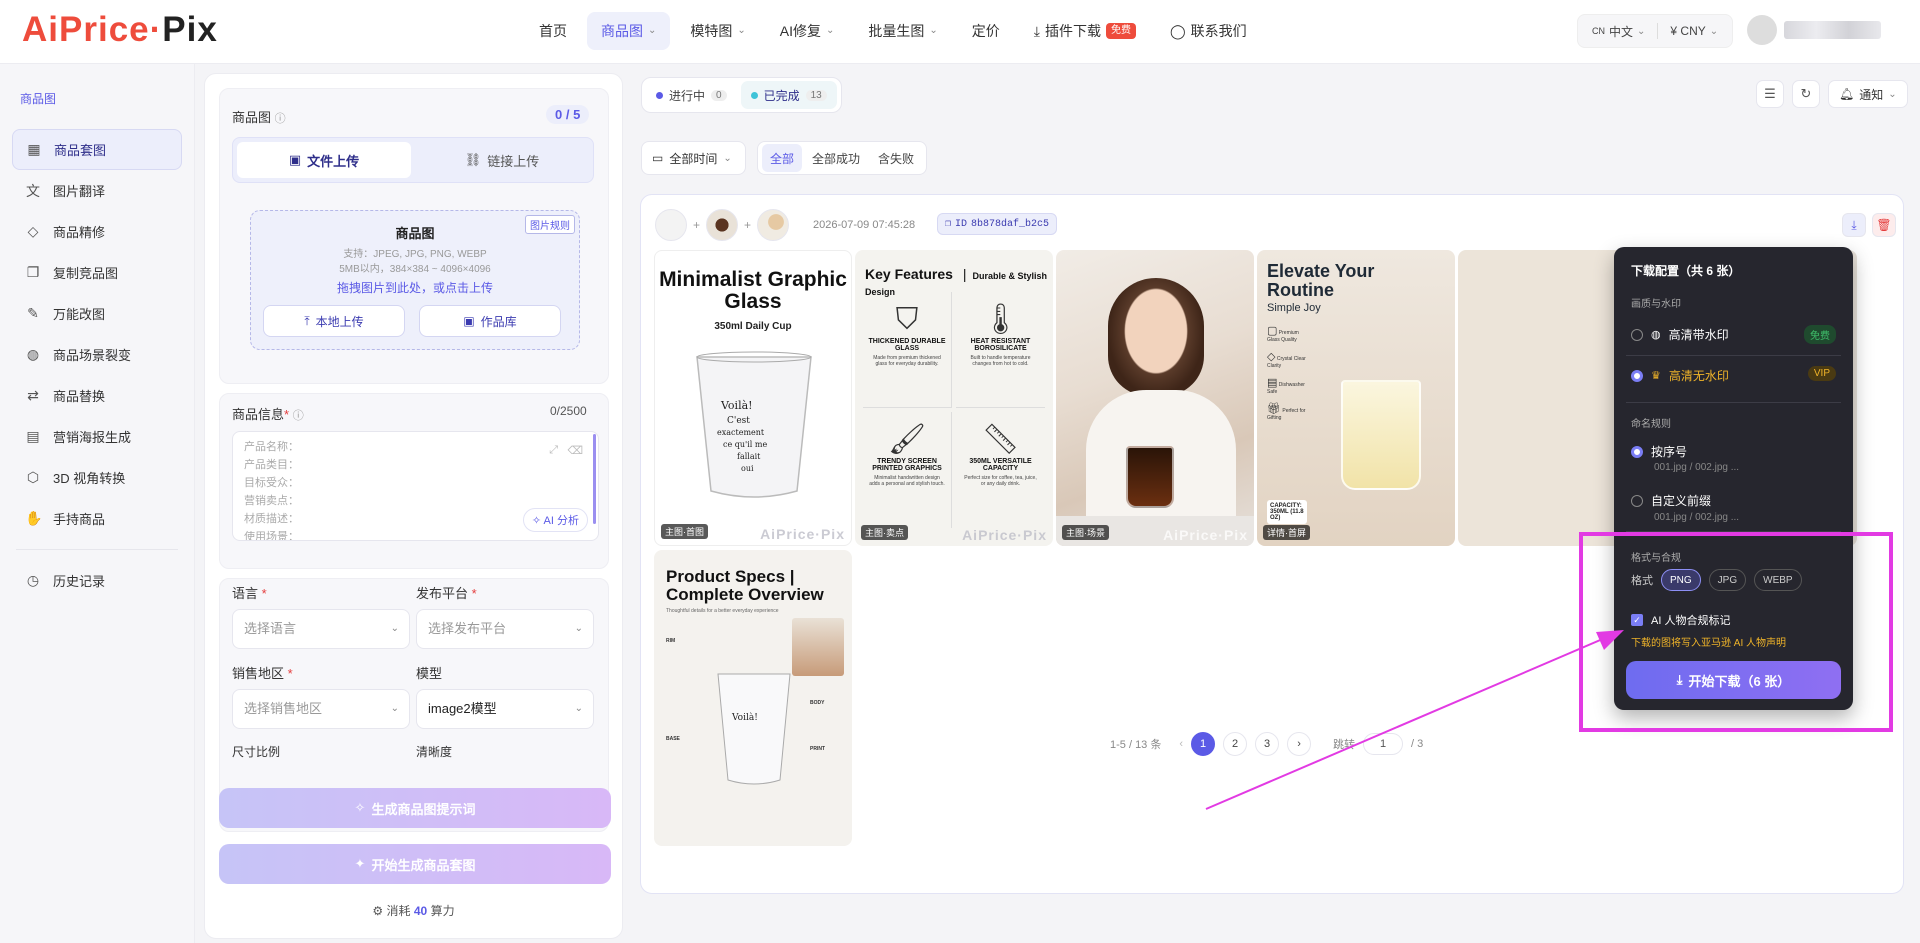  I want to click on compute-cost: ⚙ 消耗 40 算力, so click(413, 911).